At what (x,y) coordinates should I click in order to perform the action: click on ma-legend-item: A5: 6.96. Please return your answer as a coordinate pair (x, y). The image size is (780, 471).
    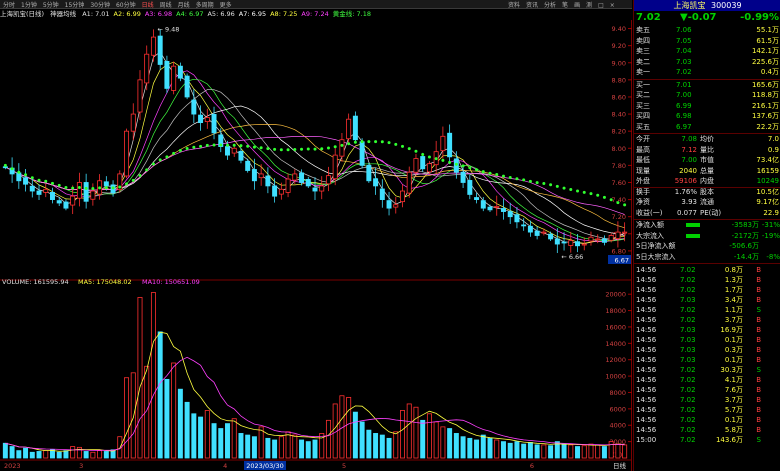
    Looking at the image, I should click on (221, 14).